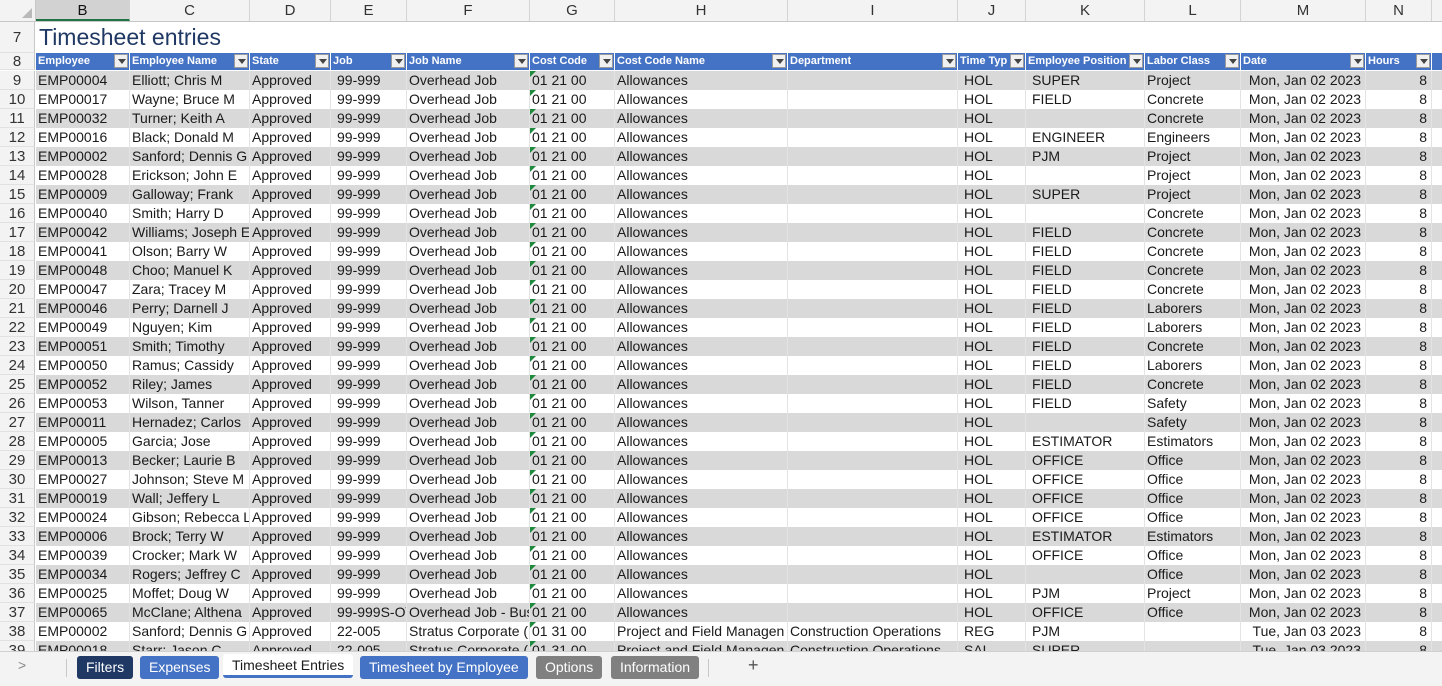 The height and width of the screenshot is (686, 1442). I want to click on table-cell: FIELD, so click(1085, 289).